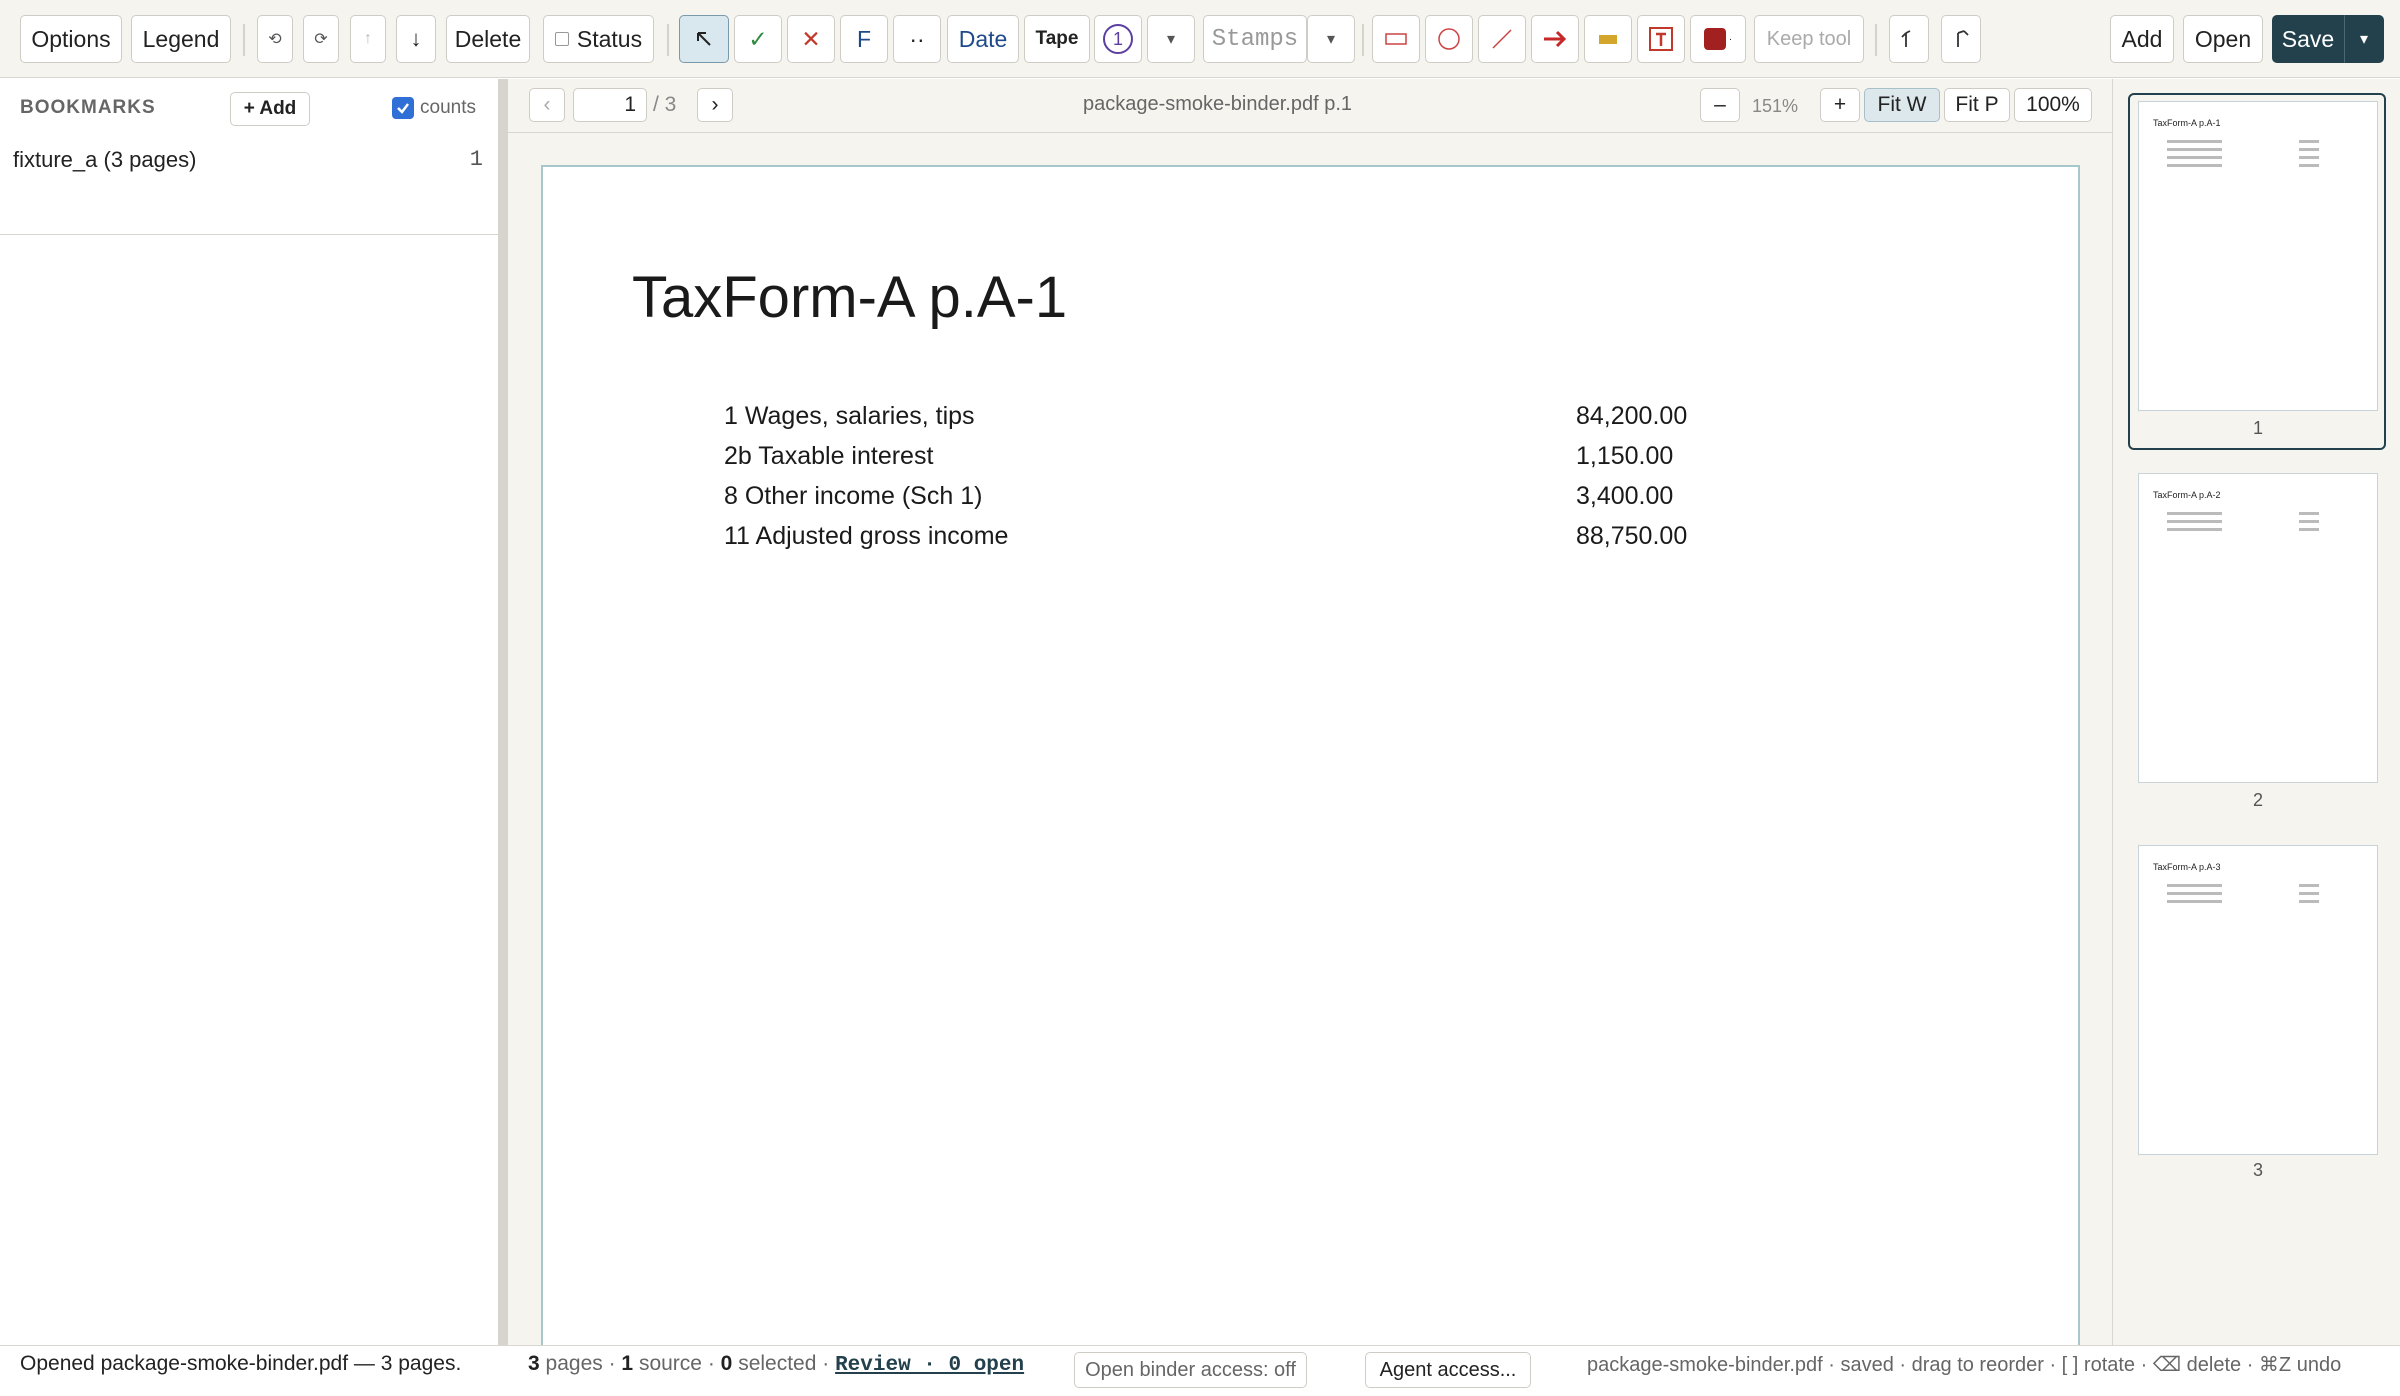  Describe the element at coordinates (416, 39) in the screenshot. I see `move-down-button: ↓` at that location.